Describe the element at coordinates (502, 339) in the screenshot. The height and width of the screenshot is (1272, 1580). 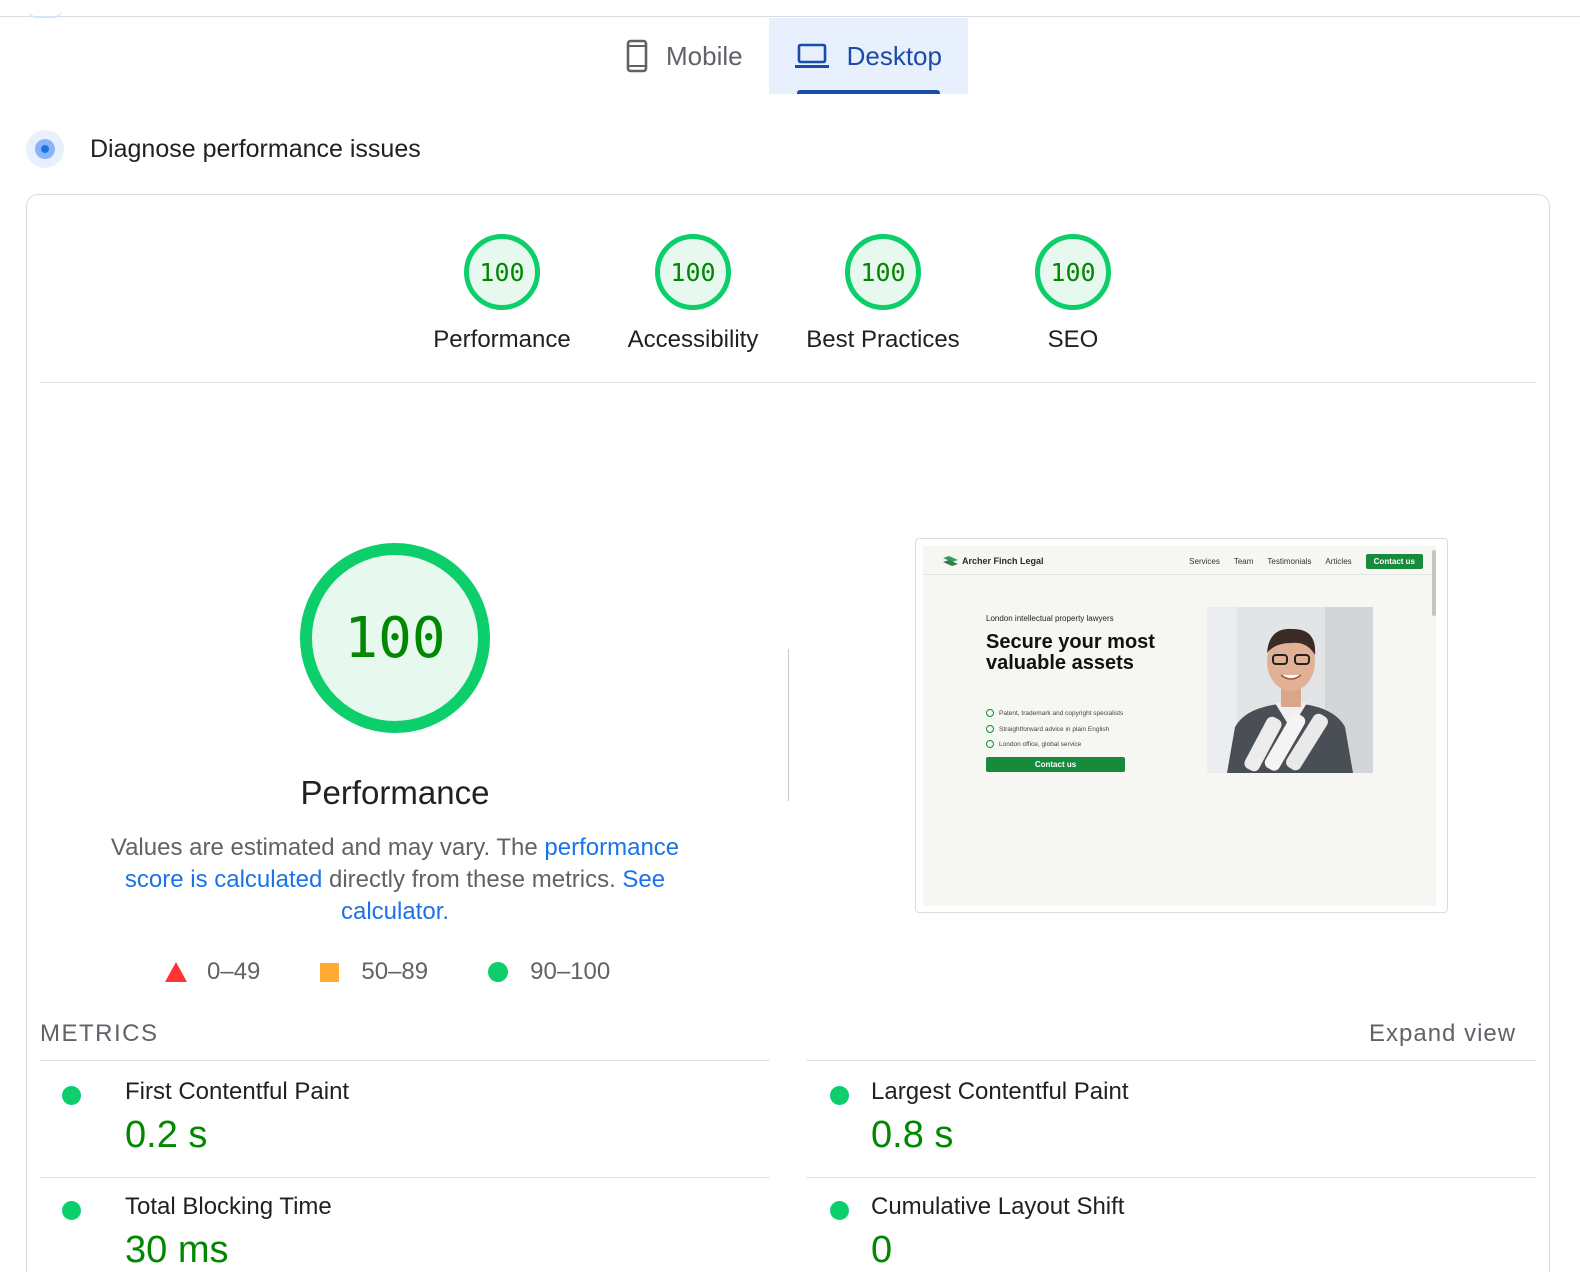
I see `gauge-label: Performance` at that location.